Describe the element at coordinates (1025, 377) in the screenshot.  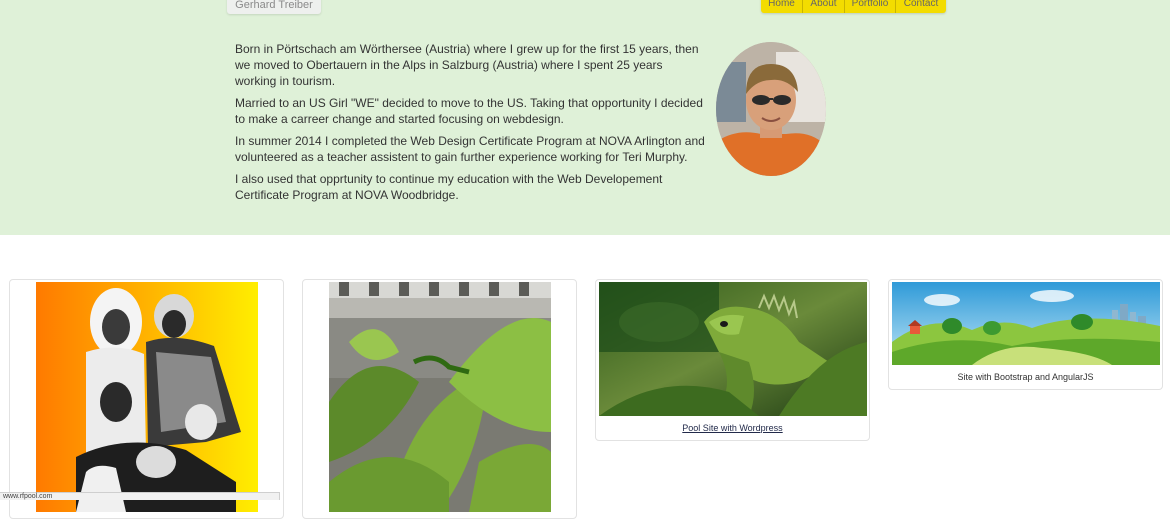
I see `card-caption: Site with Bootstrap and AngularJS` at that location.